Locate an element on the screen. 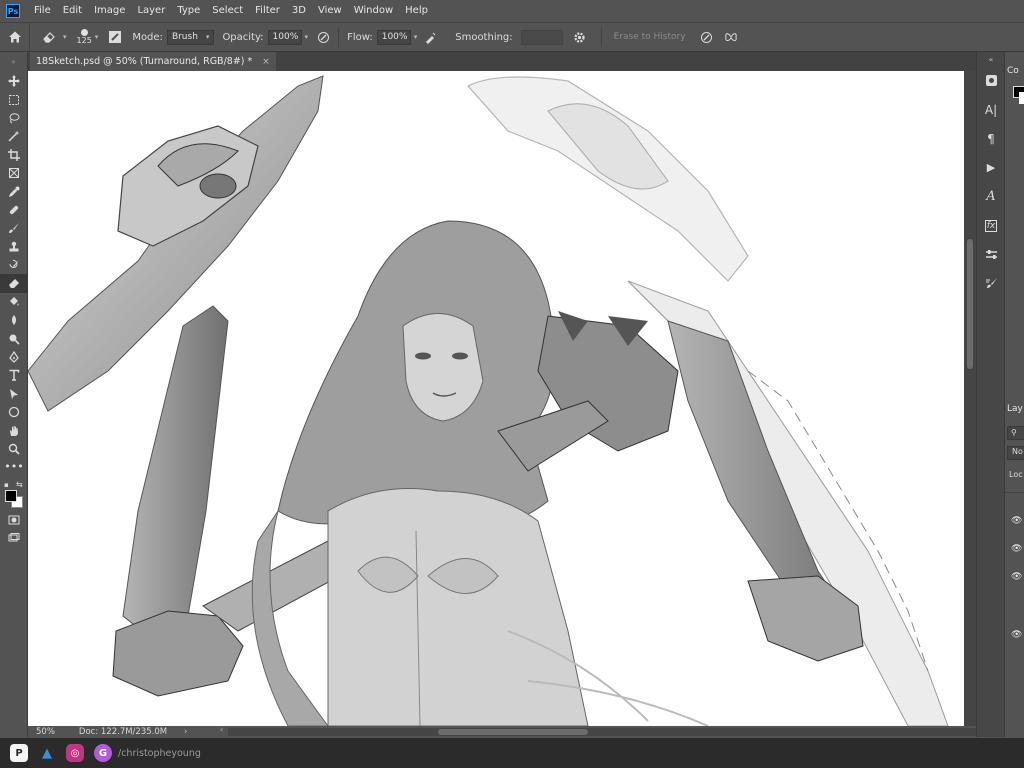  type-tool is located at coordinates (14, 375).